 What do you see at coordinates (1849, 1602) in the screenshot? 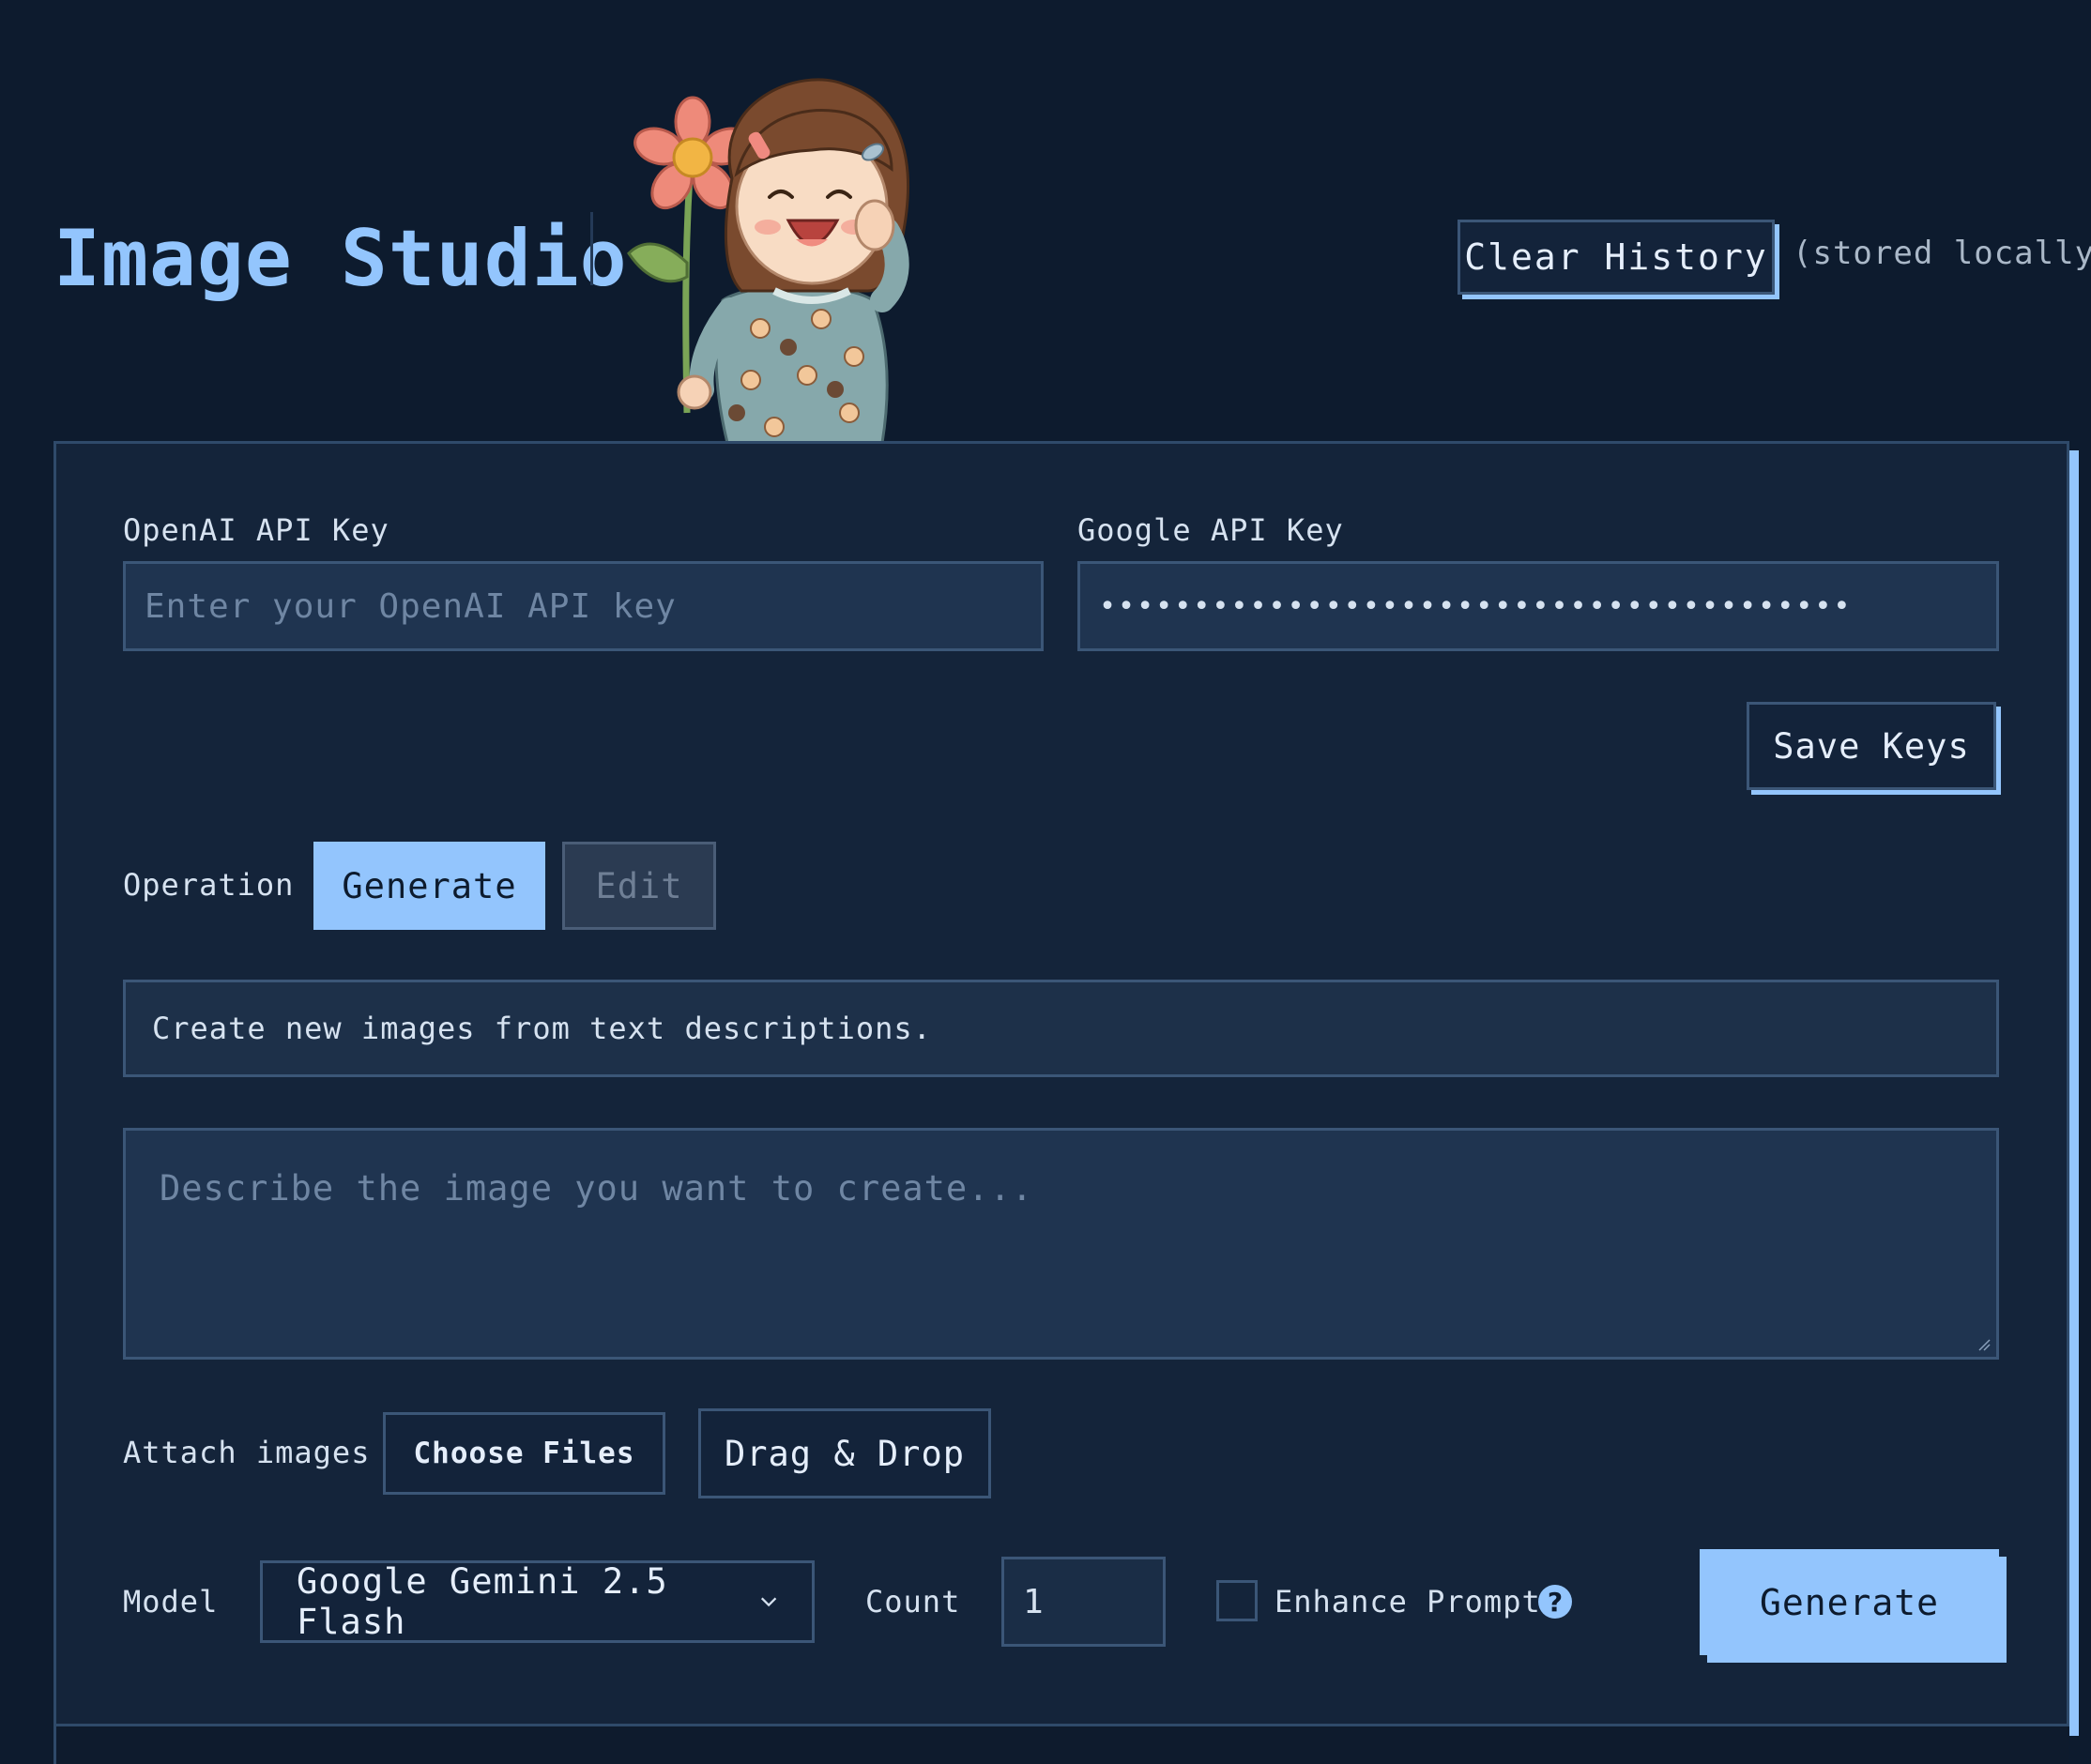
I see `generate-button: Generate` at bounding box center [1849, 1602].